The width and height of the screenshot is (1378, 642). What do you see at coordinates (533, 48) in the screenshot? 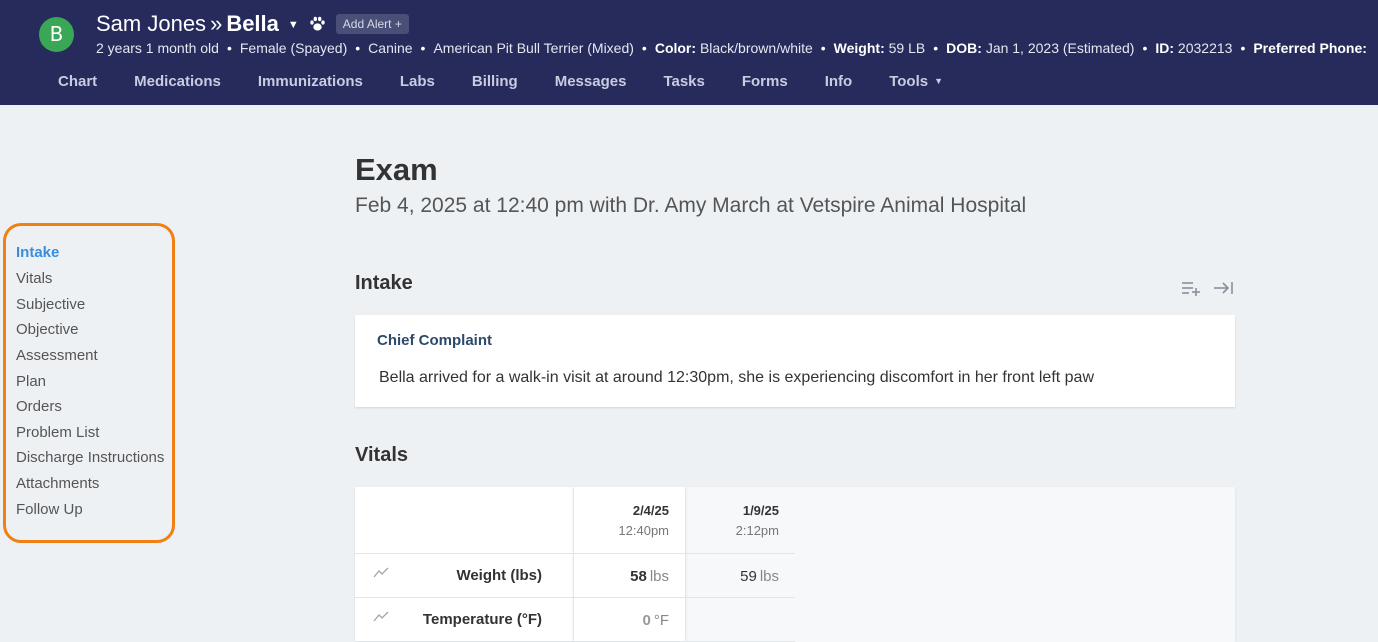
I see `patient-breed: American Pit Bull Terrier (Mixed)` at bounding box center [533, 48].